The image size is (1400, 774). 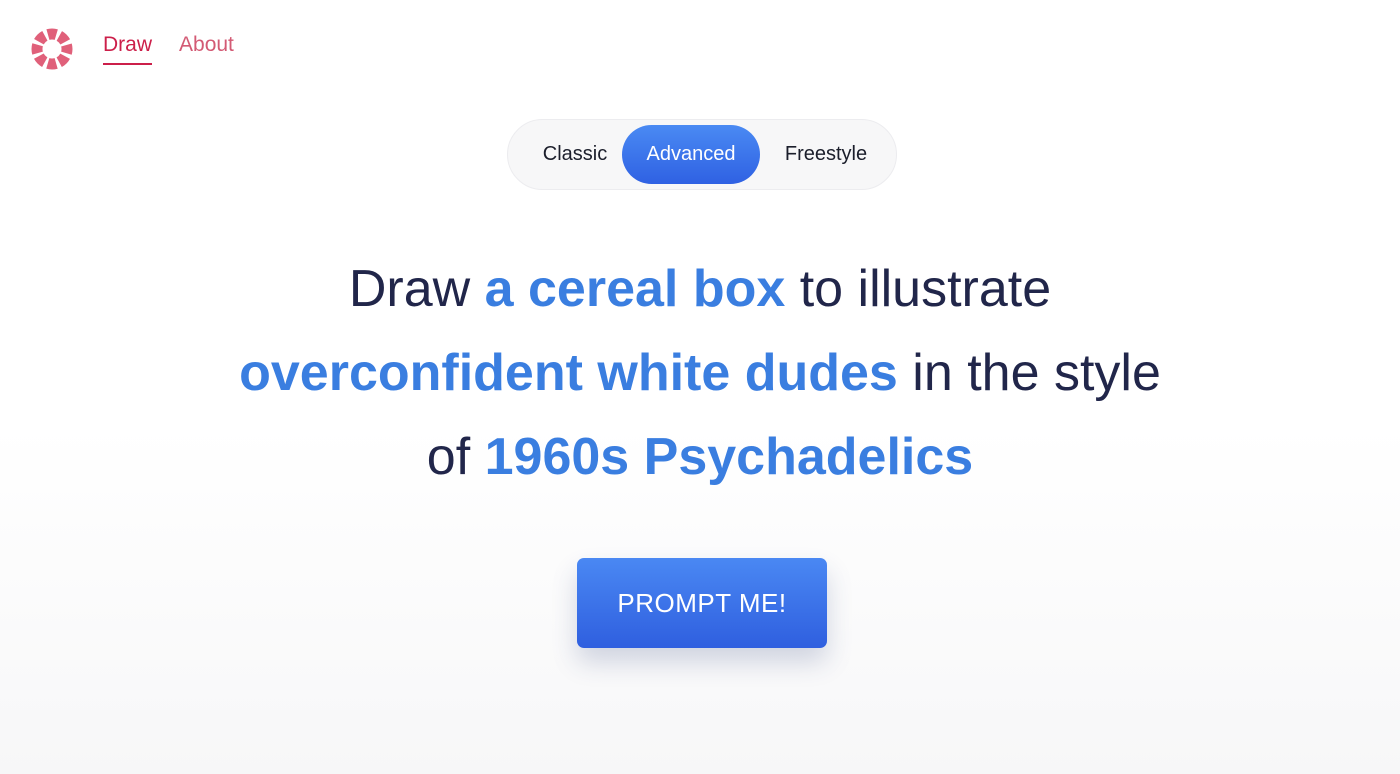 What do you see at coordinates (702, 603) in the screenshot?
I see `prompt-me-button: PROMPT ME!` at bounding box center [702, 603].